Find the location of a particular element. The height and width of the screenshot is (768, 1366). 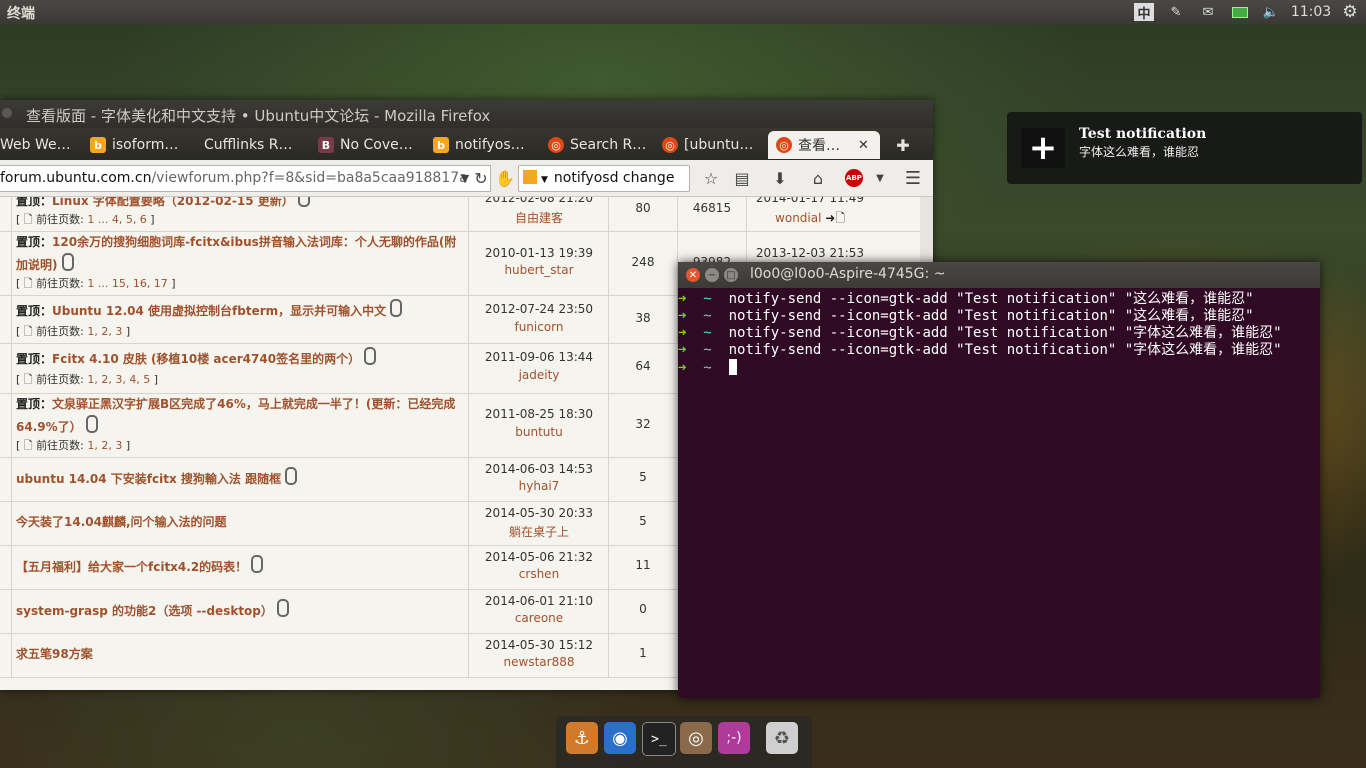

clock: 11:03 is located at coordinates (1311, 12).